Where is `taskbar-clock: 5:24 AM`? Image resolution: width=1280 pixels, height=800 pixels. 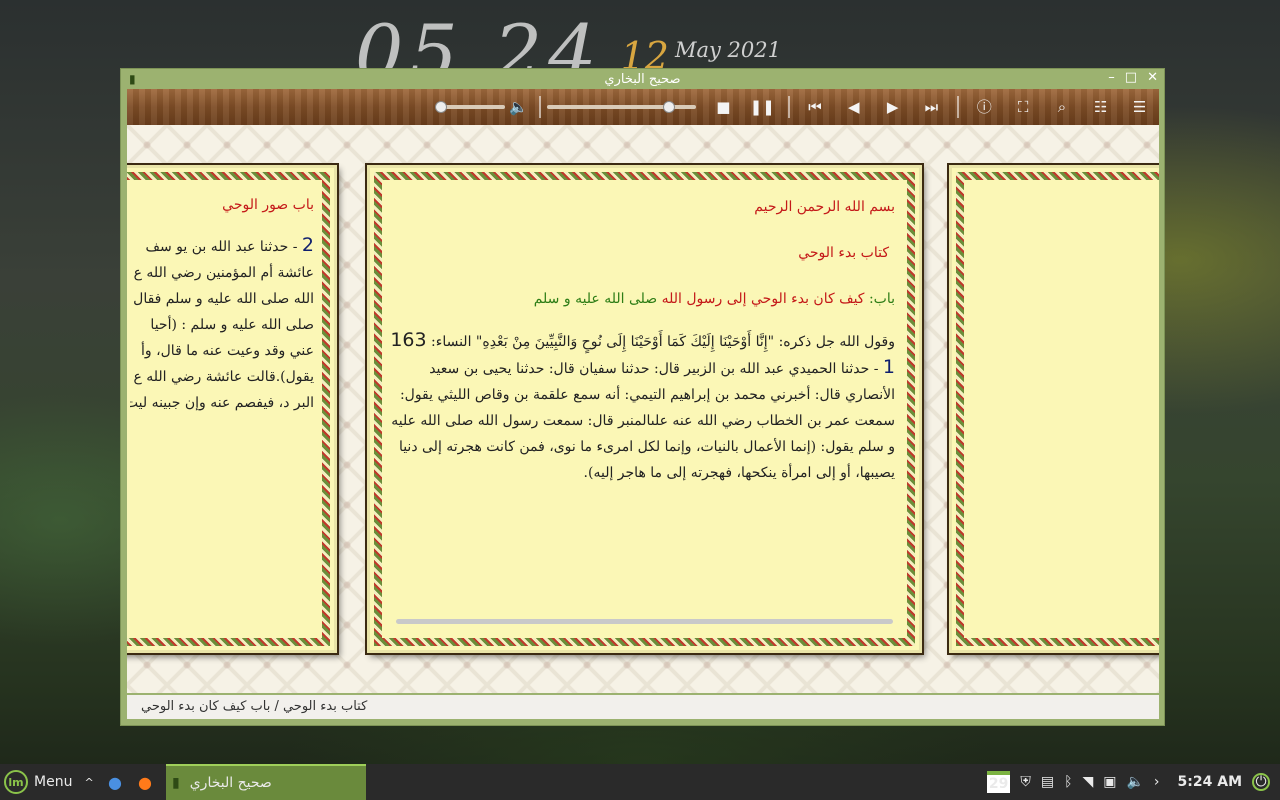 taskbar-clock: 5:24 AM is located at coordinates (1210, 782).